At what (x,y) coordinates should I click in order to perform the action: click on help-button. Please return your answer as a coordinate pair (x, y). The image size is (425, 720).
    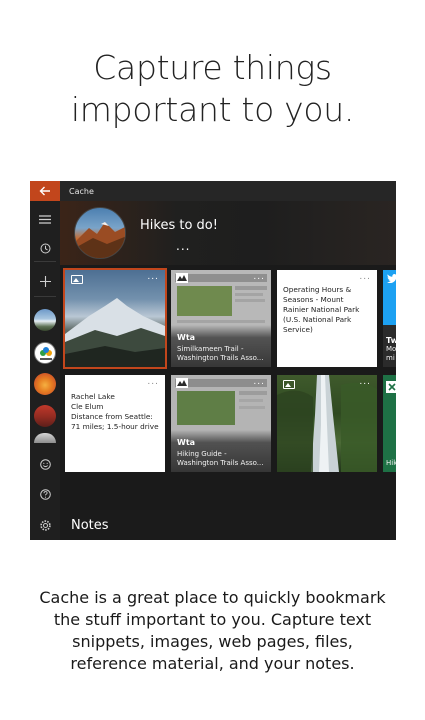
    Looking at the image, I should click on (45, 494).